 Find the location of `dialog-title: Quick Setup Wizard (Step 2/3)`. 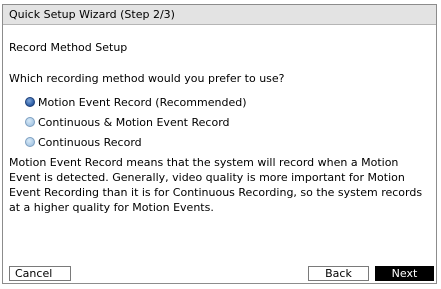

dialog-title: Quick Setup Wizard (Step 2/3) is located at coordinates (92, 14).